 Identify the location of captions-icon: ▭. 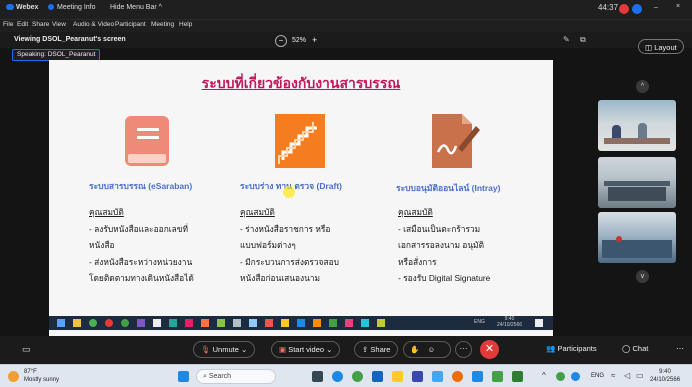
(26, 349).